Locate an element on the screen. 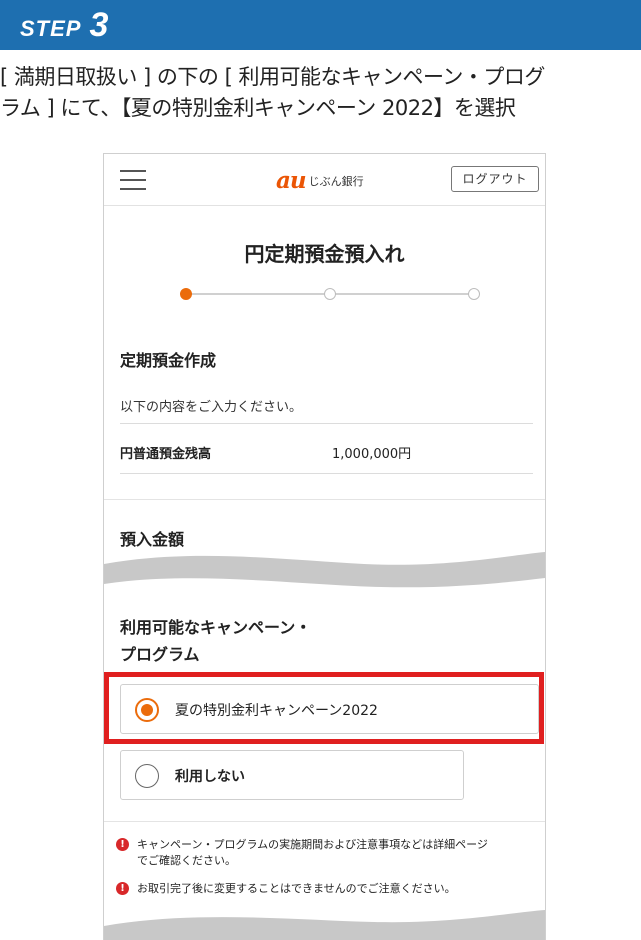 The image size is (641, 940). instruction-line-2: ラム ] にて、【夏の特別金利キャンペーン 2022】を選択 is located at coordinates (258, 108).